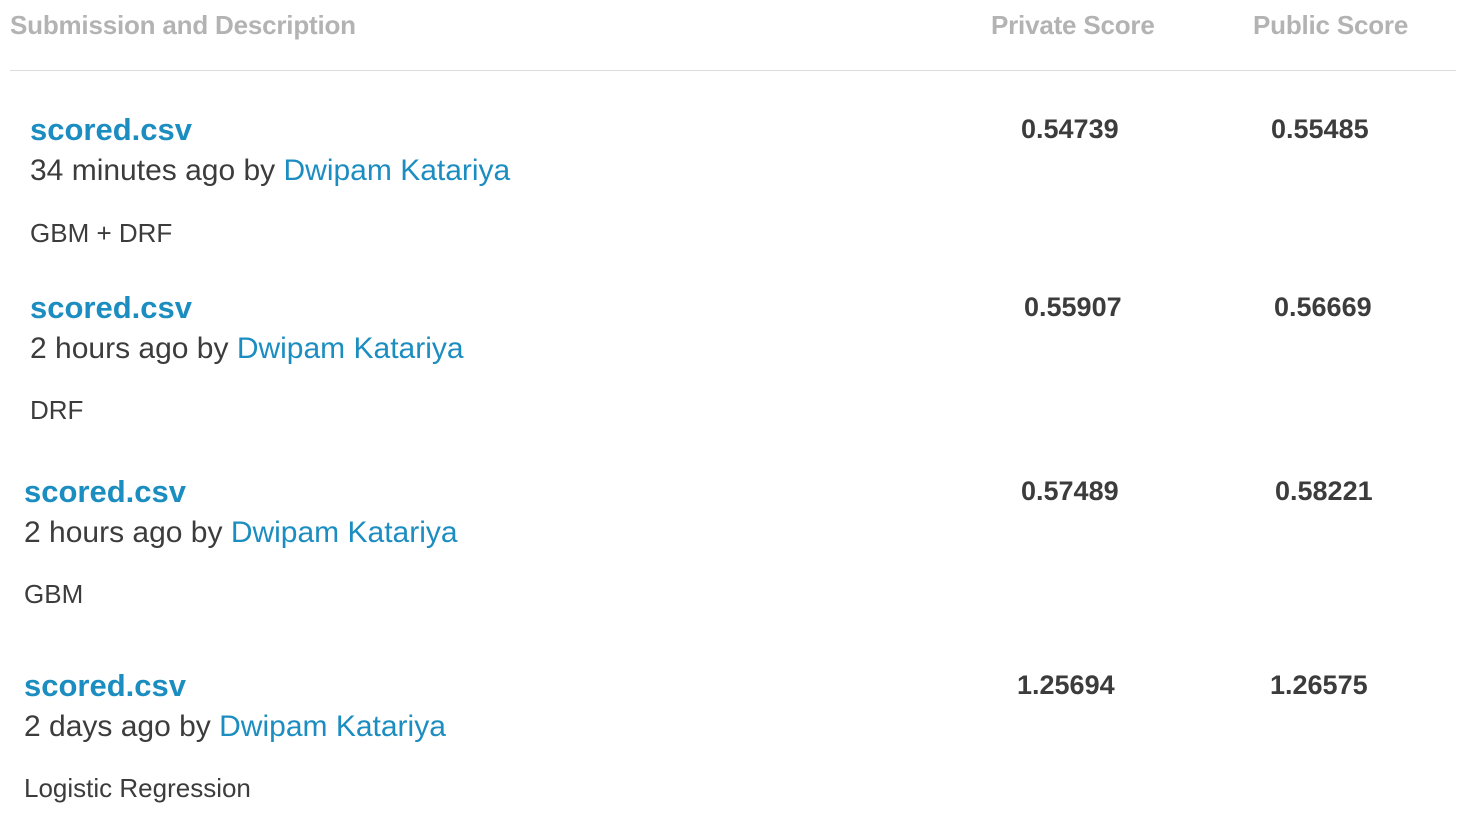 The image size is (1466, 824). I want to click on public-score: 0.55485, so click(1320, 129).